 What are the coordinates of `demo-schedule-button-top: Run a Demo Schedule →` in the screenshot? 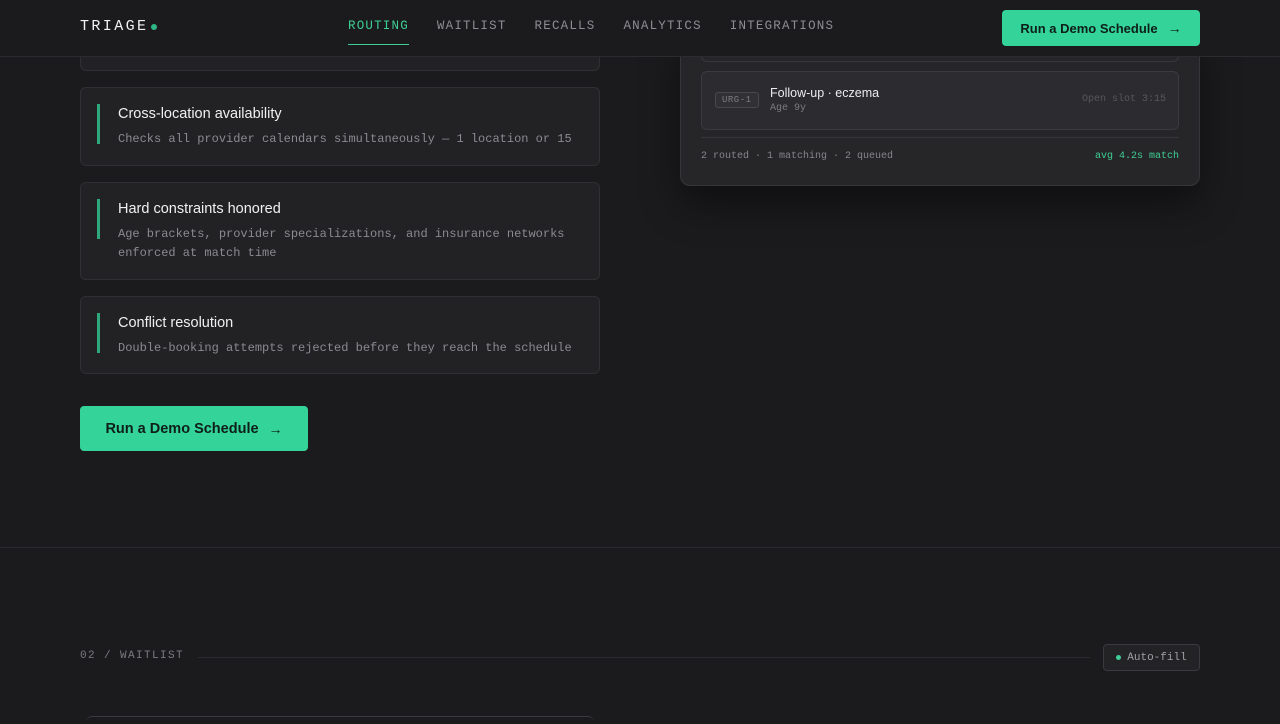 It's located at (1101, 28).